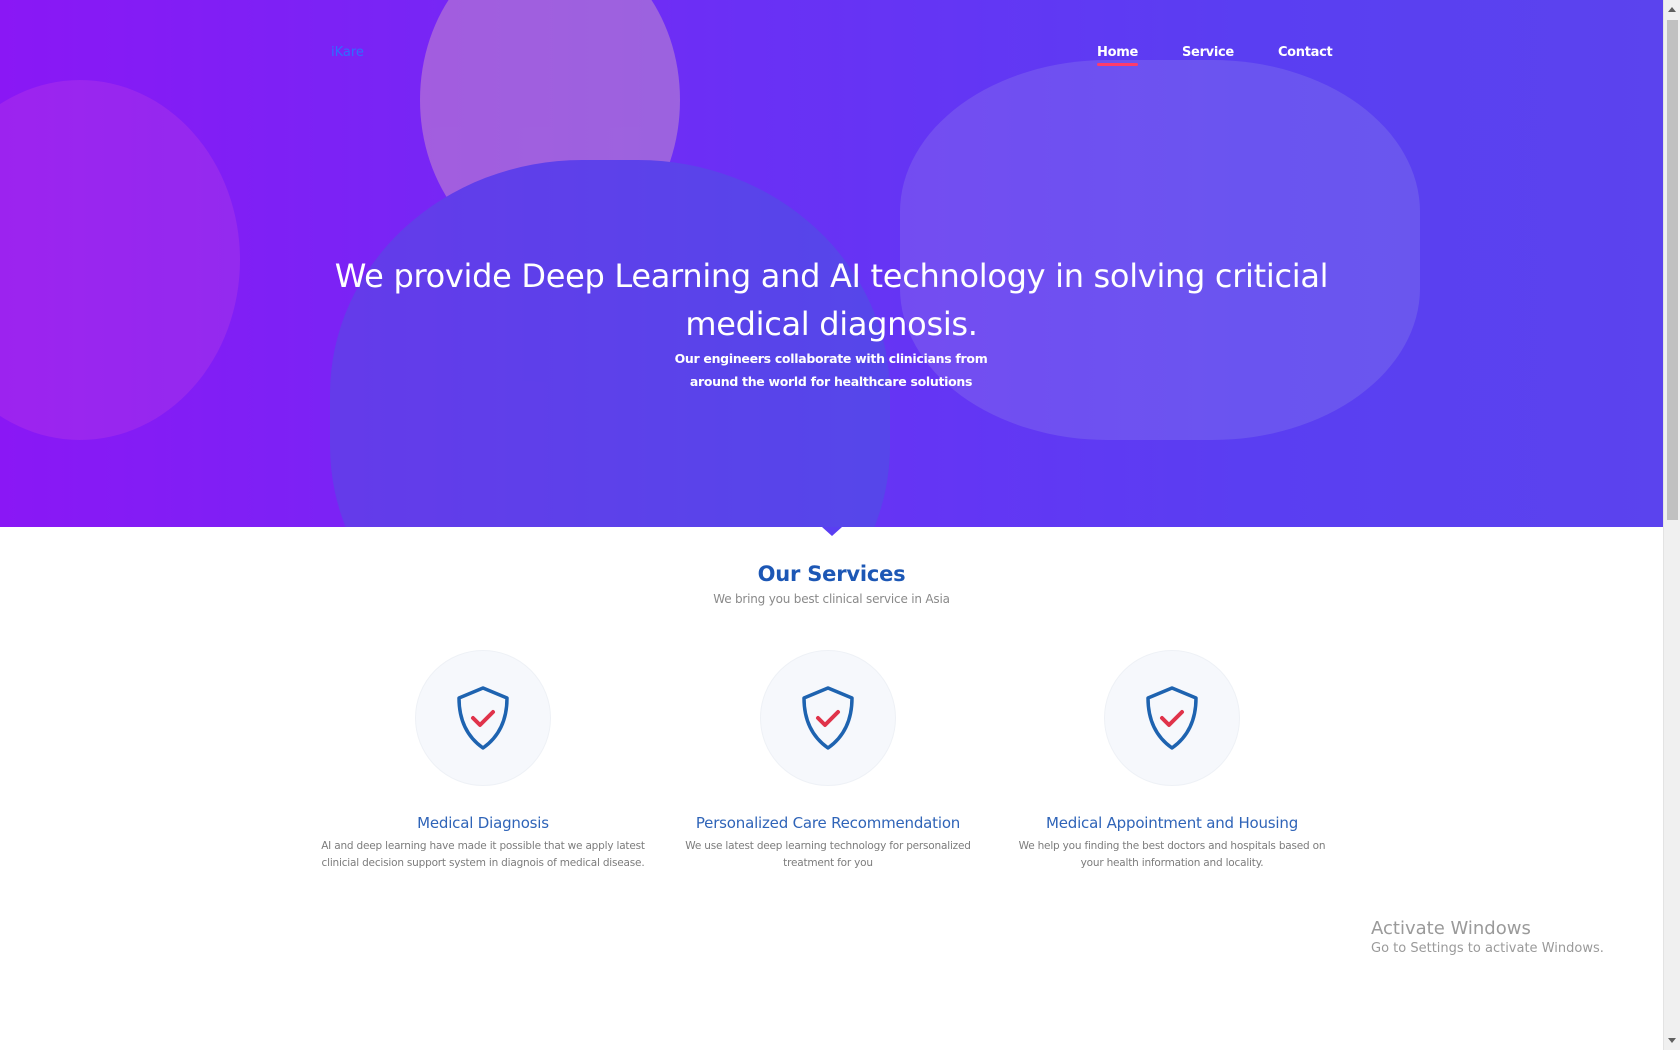  I want to click on scrollbar-thumb, so click(1672, 270).